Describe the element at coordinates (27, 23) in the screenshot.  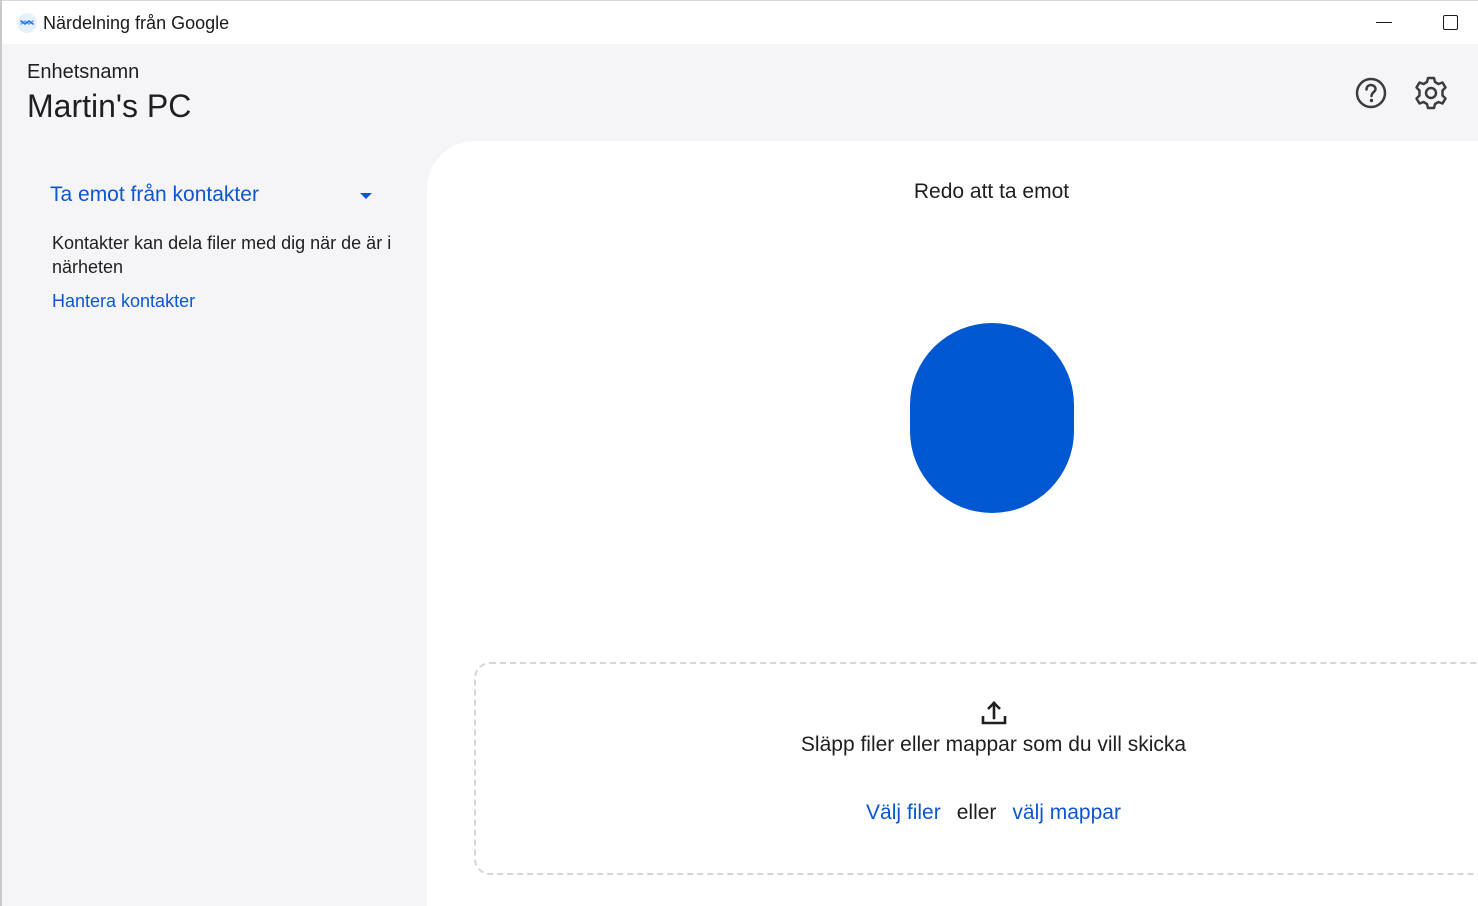
I see `nearby-share-icon` at that location.